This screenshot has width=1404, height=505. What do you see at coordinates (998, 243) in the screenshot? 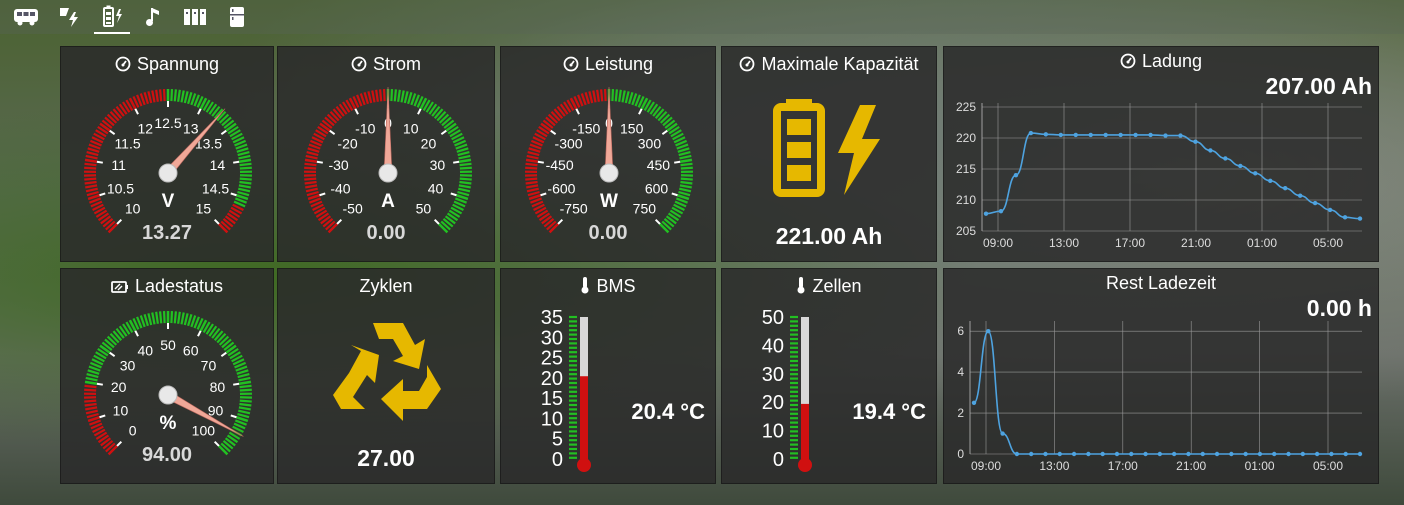
I see `chart-x-tick: 09:00` at bounding box center [998, 243].